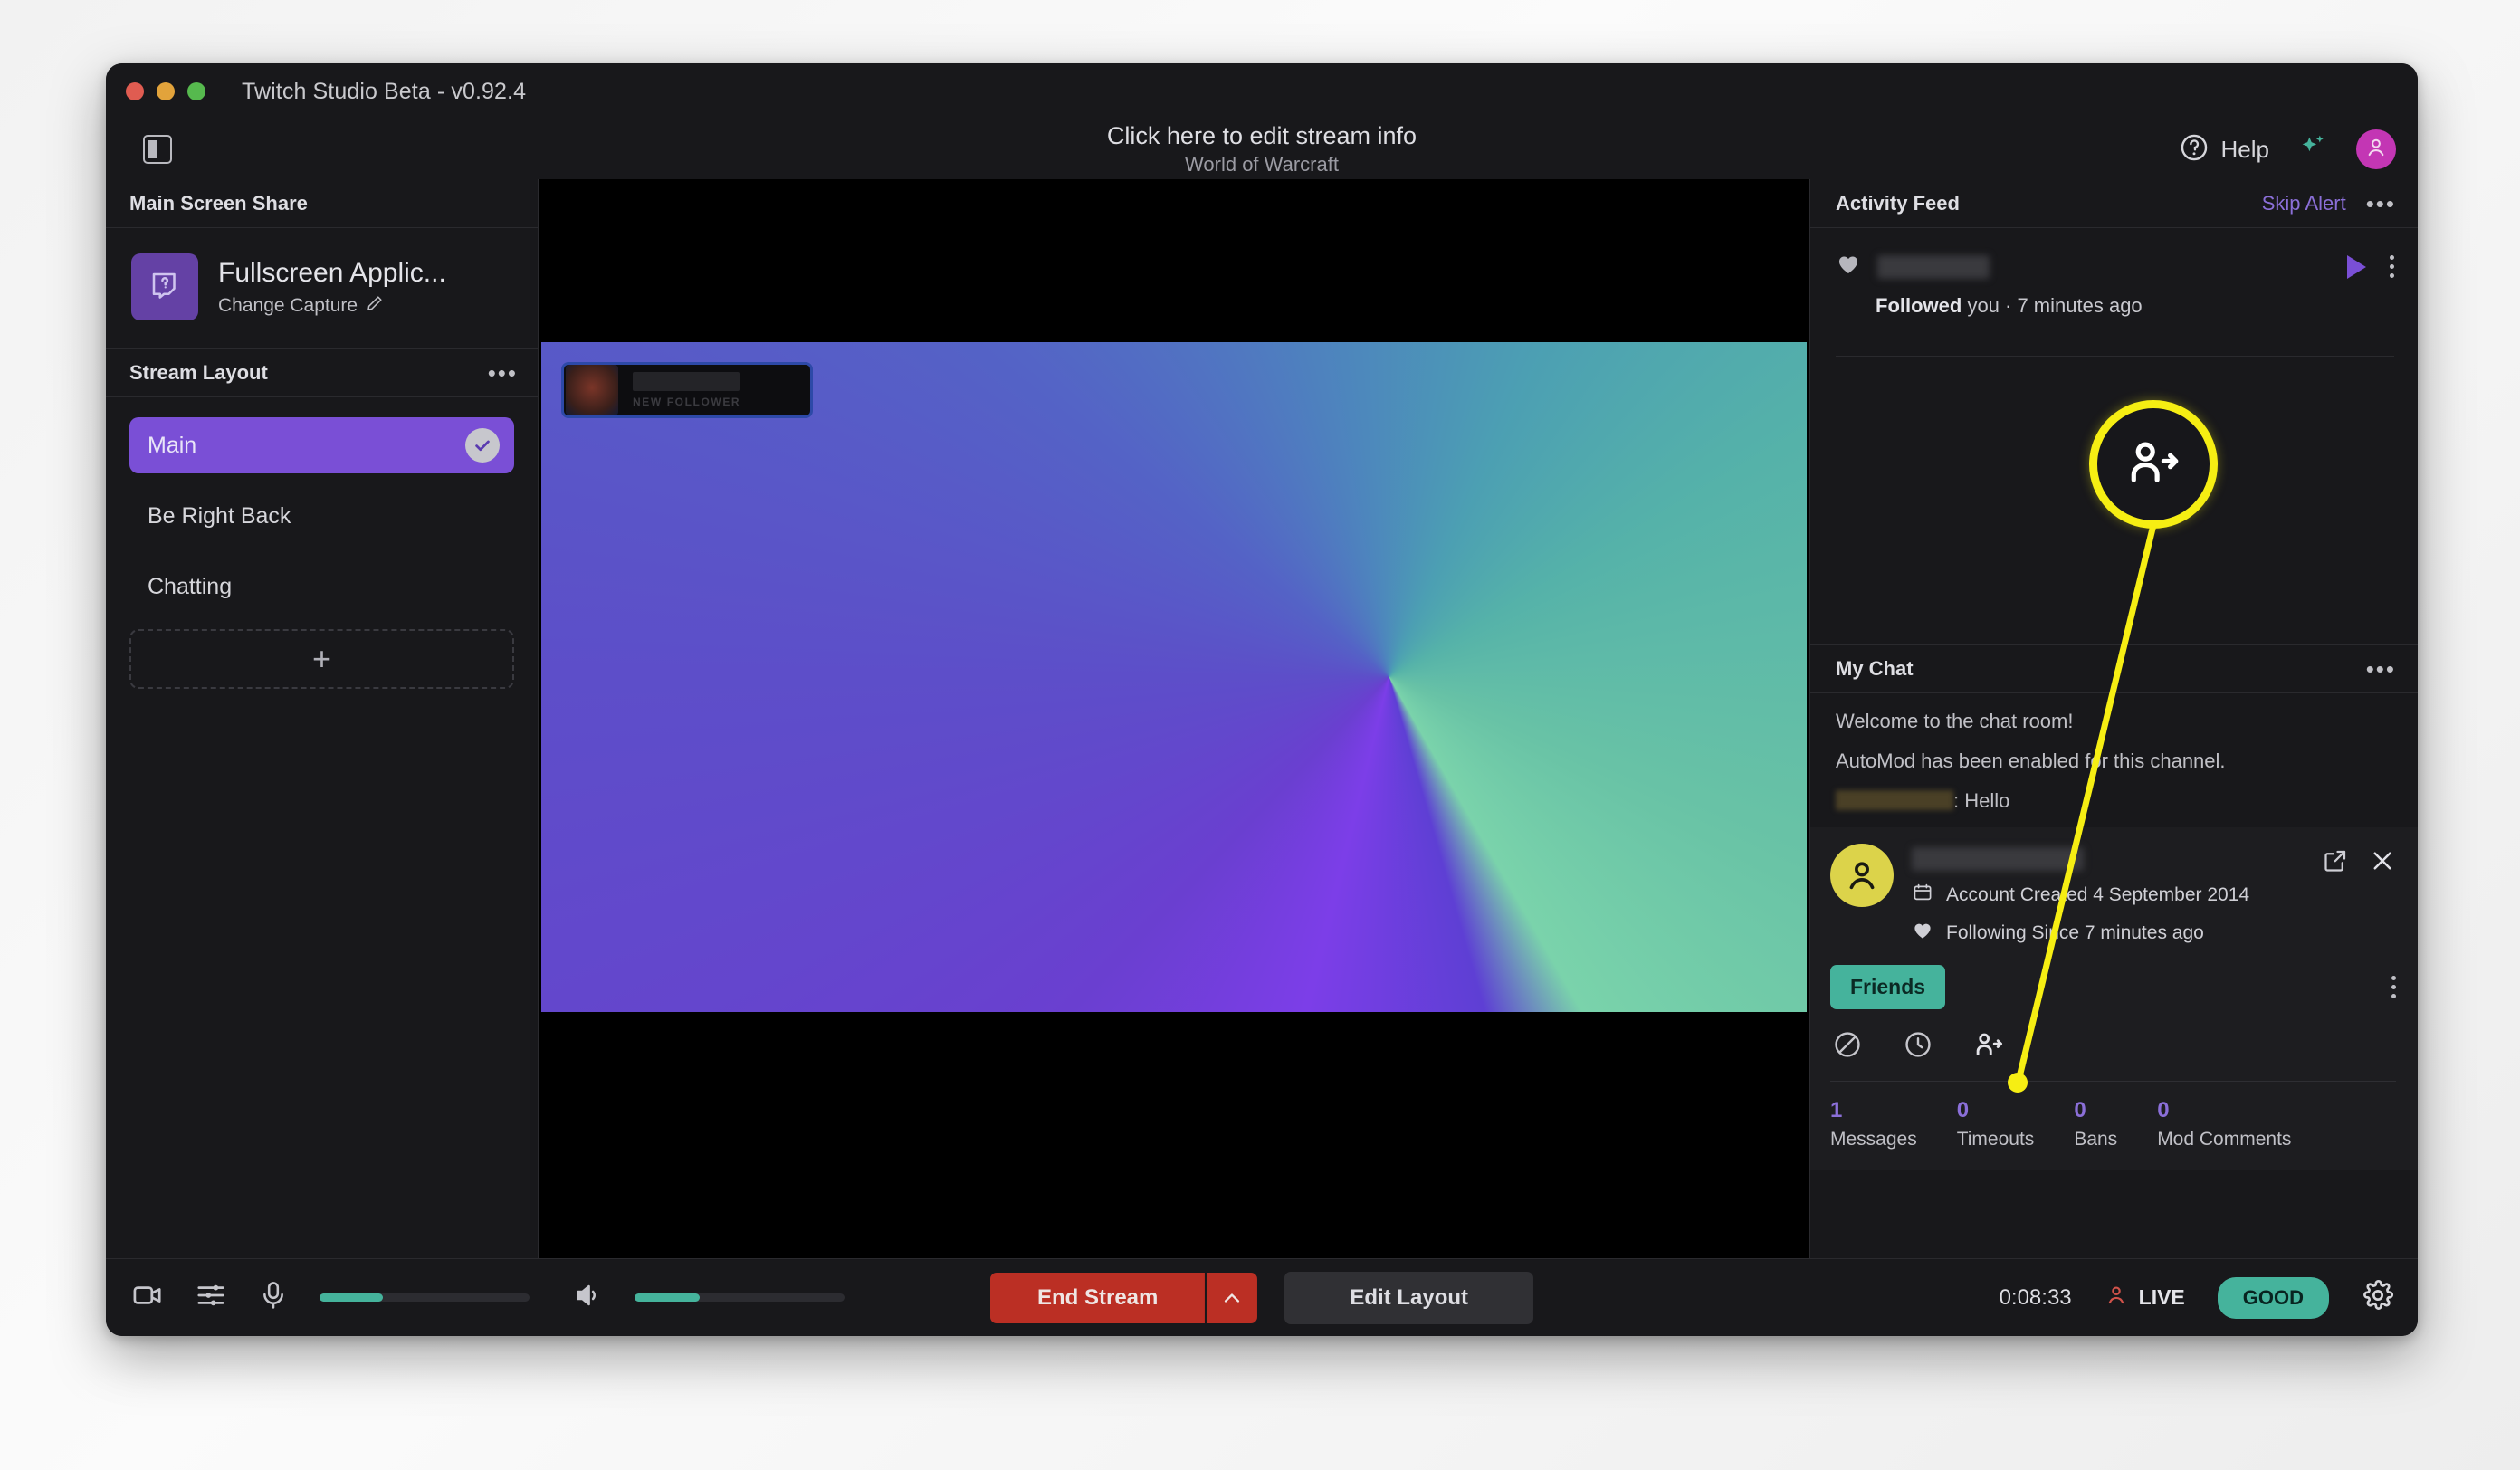 The height and width of the screenshot is (1470, 2520). Describe the element at coordinates (273, 1297) in the screenshot. I see `microphone-icon` at that location.